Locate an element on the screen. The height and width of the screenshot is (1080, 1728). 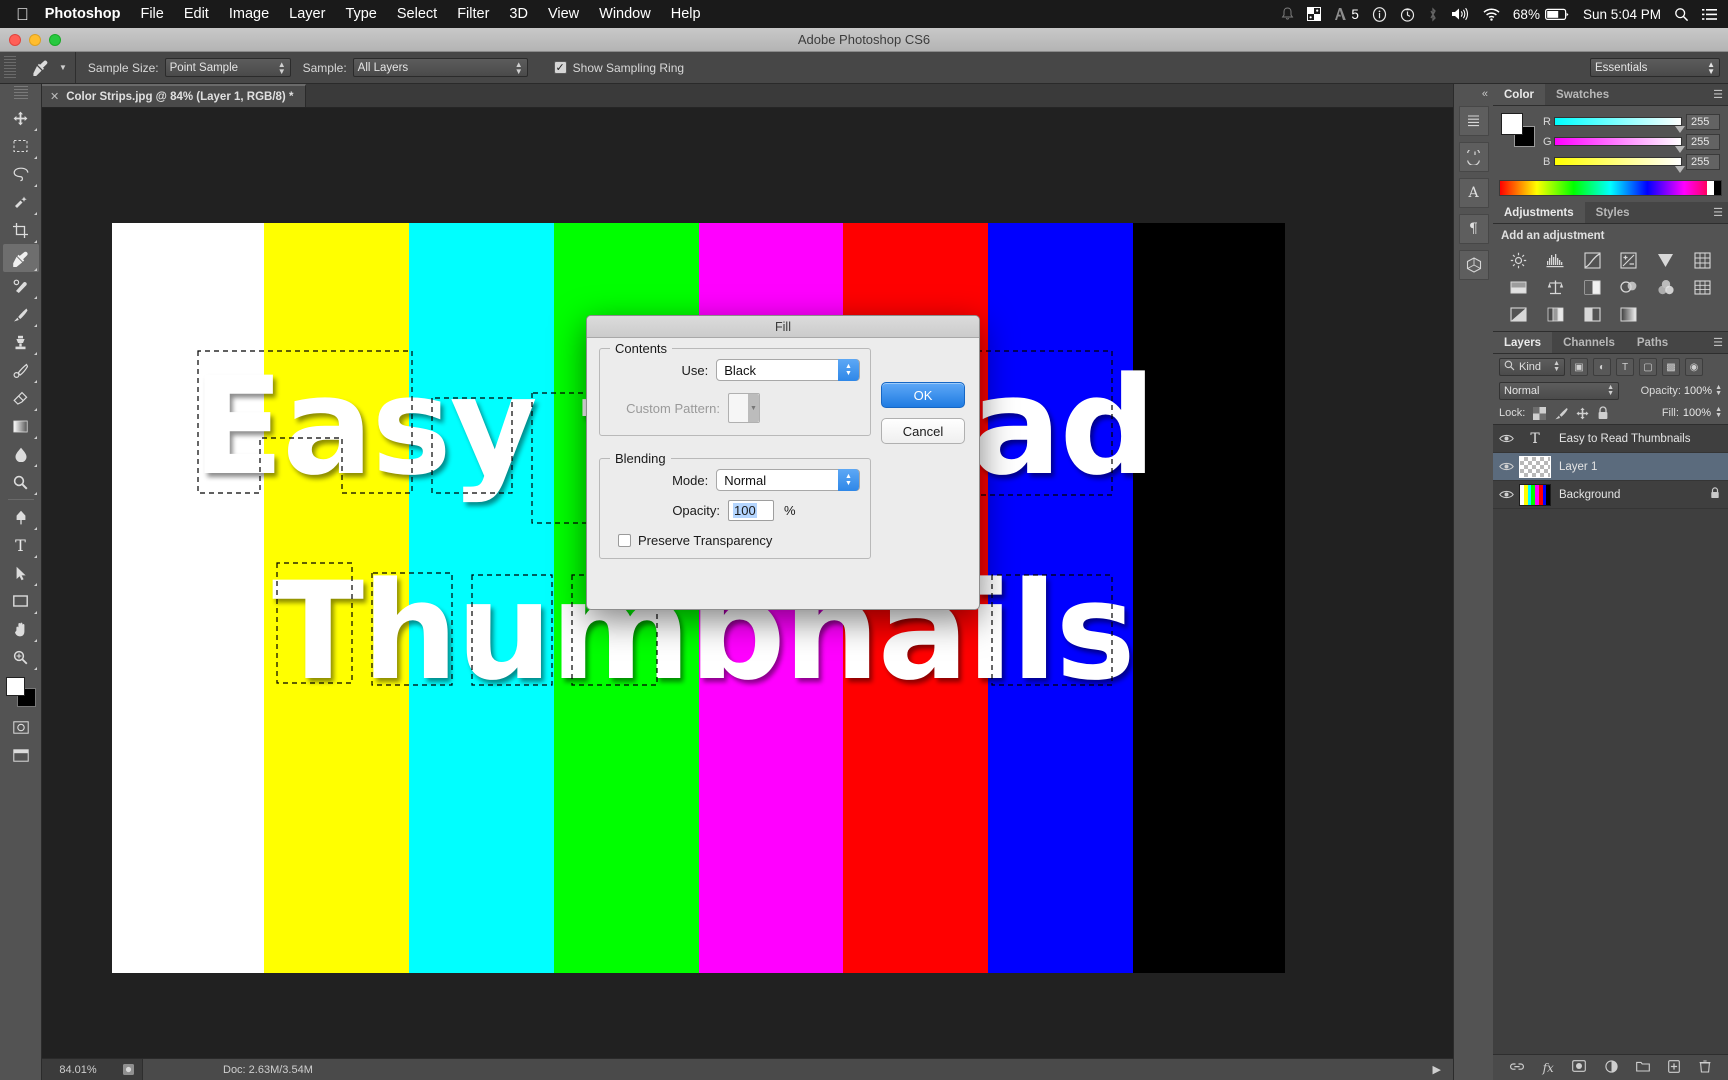
menu-layer: Layer is located at coordinates (307, 14).